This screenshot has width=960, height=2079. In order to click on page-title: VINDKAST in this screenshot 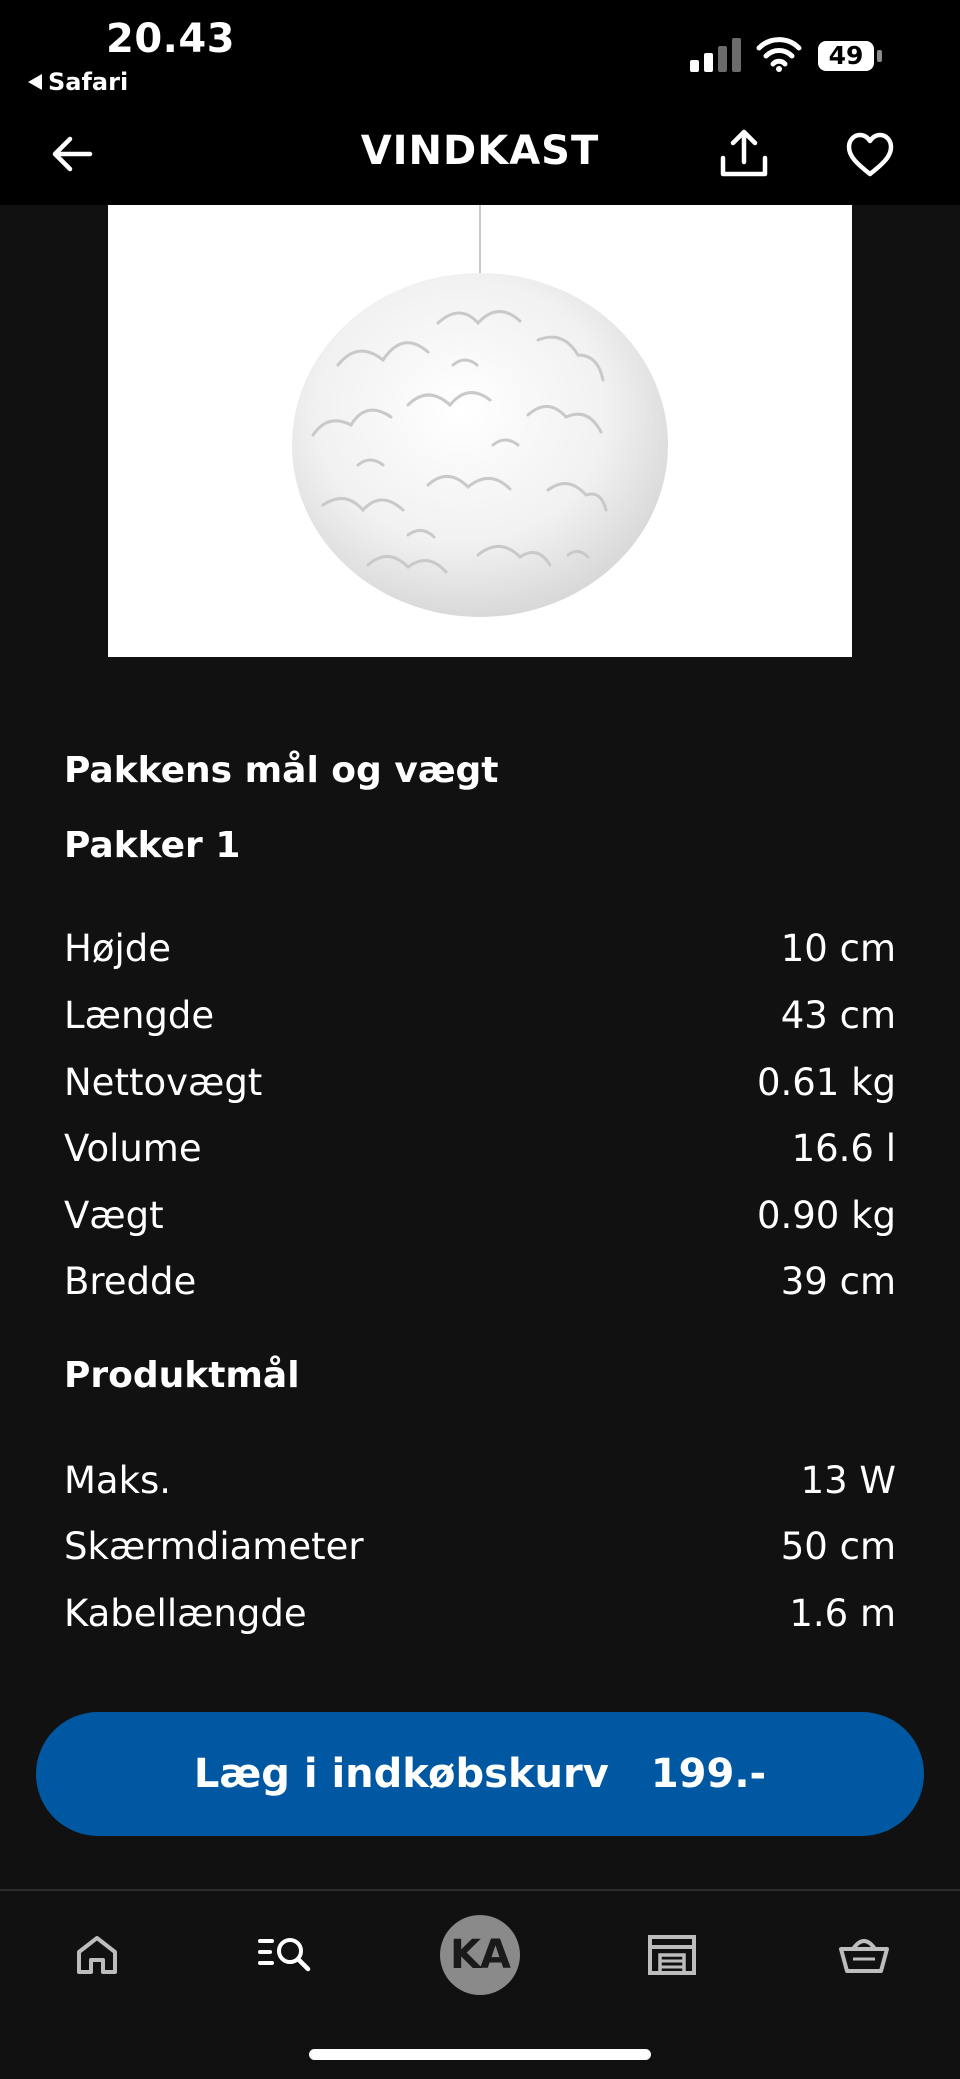, I will do `click(480, 151)`.